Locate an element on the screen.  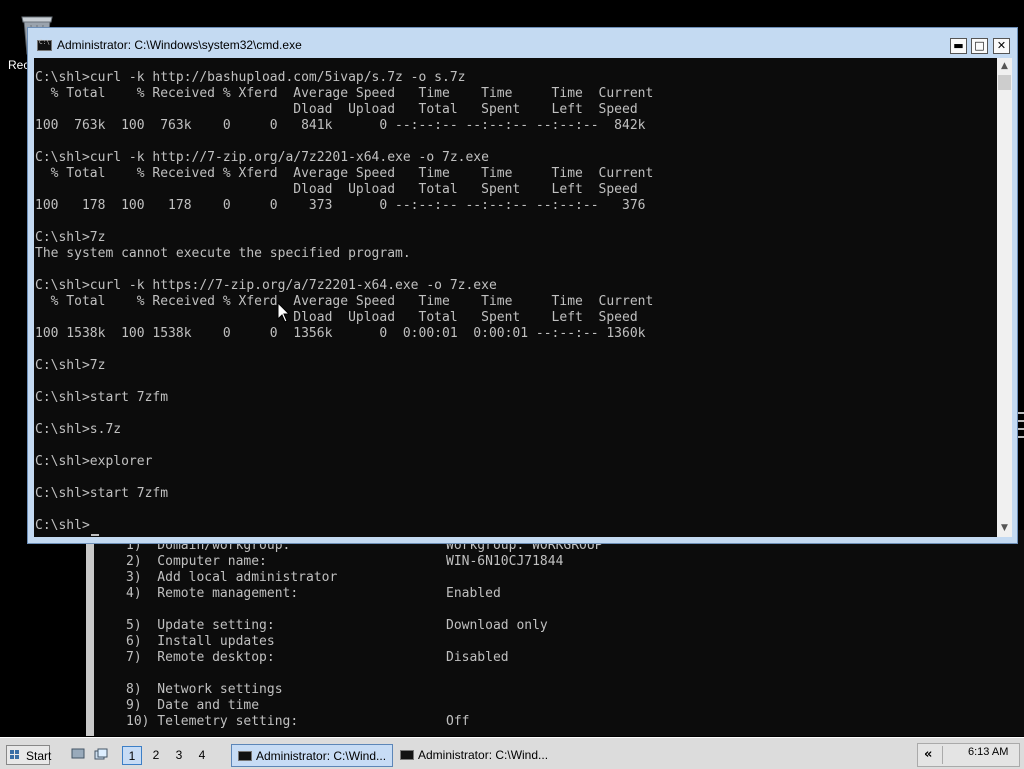
sconfig-item-value: Enabled is located at coordinates (473, 593).